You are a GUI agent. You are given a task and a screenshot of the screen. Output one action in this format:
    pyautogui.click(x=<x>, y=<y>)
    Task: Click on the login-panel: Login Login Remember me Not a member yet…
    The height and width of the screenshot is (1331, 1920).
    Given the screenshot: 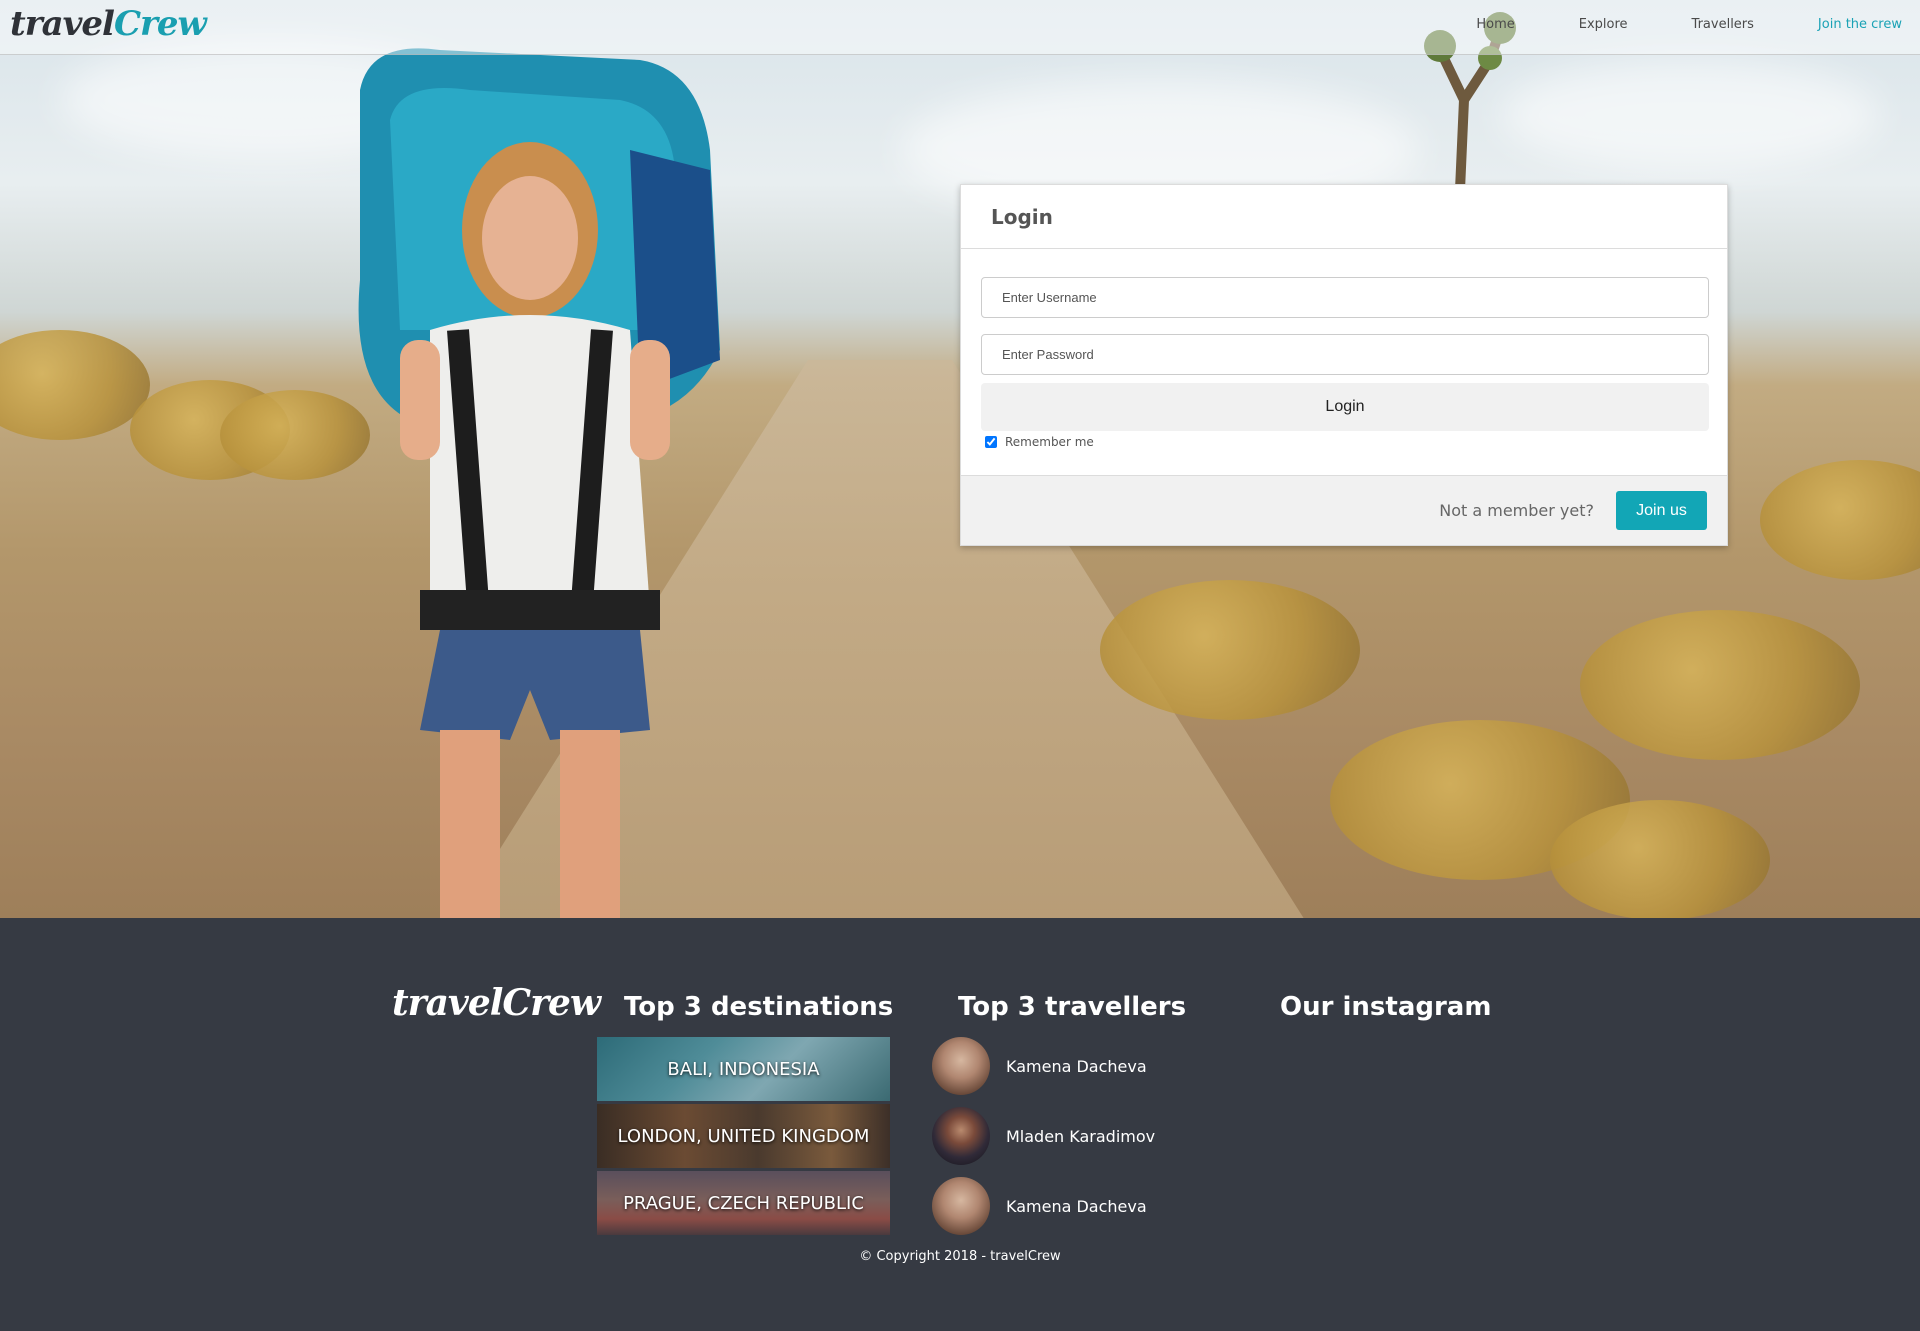 What is the action you would take?
    pyautogui.click(x=1344, y=365)
    